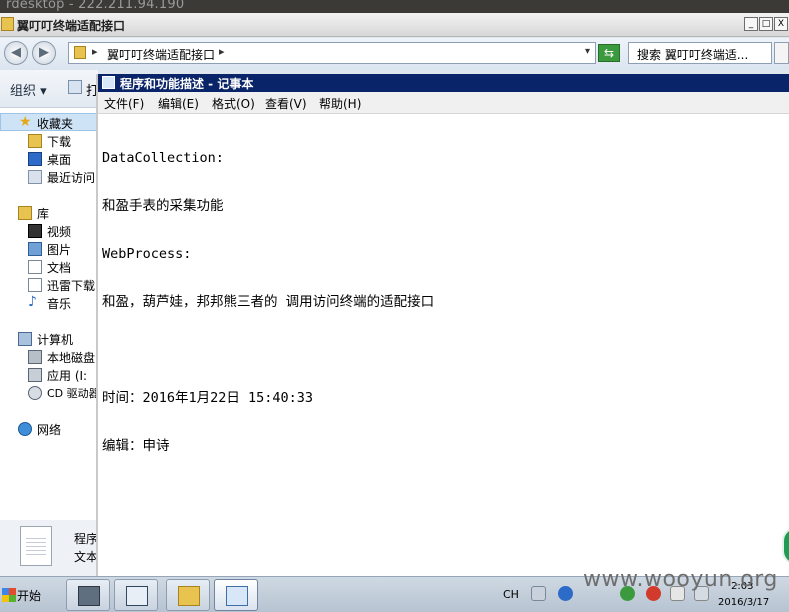 This screenshot has height=612, width=789. What do you see at coordinates (147, 254) in the screenshot?
I see `text-line: WebProcess:` at bounding box center [147, 254].